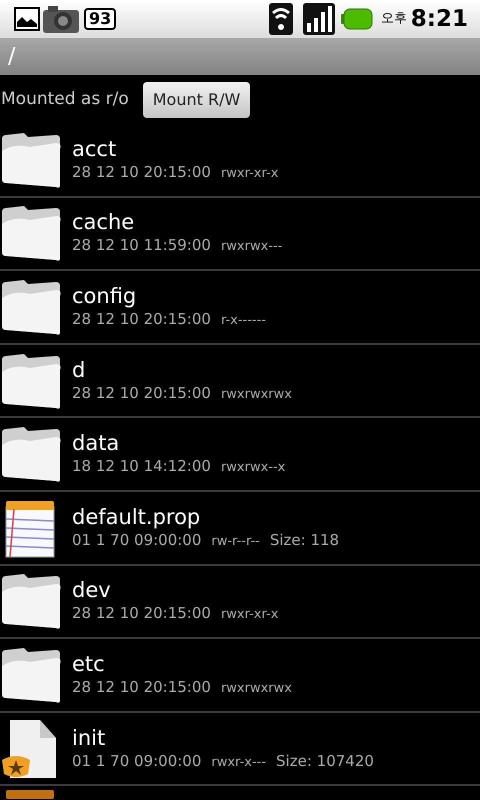  What do you see at coordinates (65, 99) in the screenshot?
I see `mount-status: Mounted as r/o` at bounding box center [65, 99].